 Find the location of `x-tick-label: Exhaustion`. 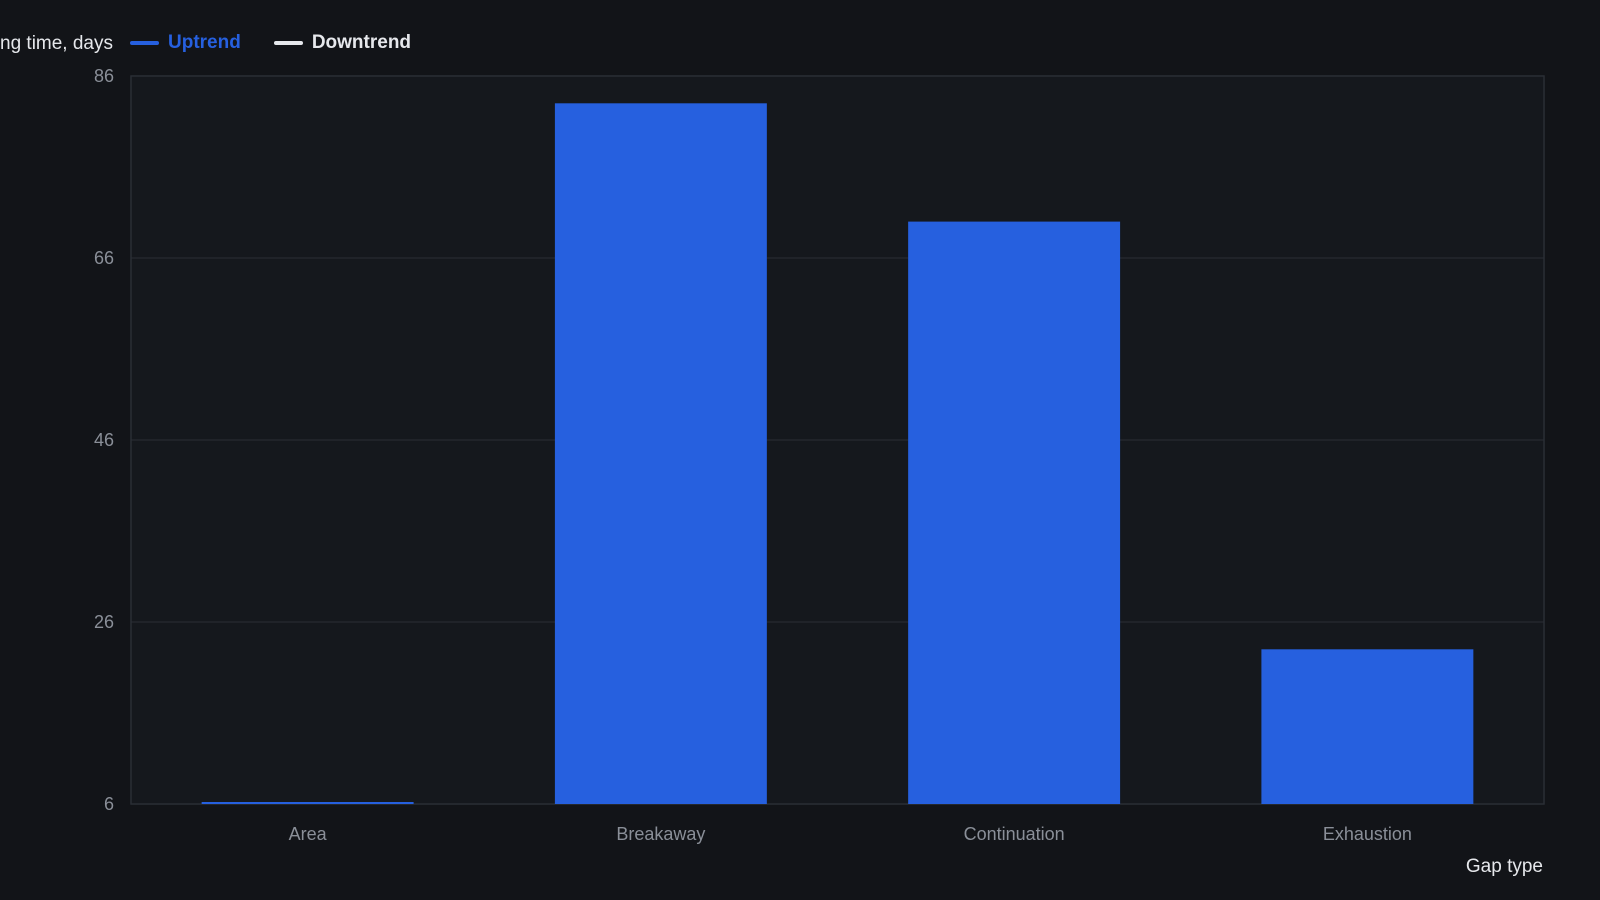

x-tick-label: Exhaustion is located at coordinates (1367, 834).